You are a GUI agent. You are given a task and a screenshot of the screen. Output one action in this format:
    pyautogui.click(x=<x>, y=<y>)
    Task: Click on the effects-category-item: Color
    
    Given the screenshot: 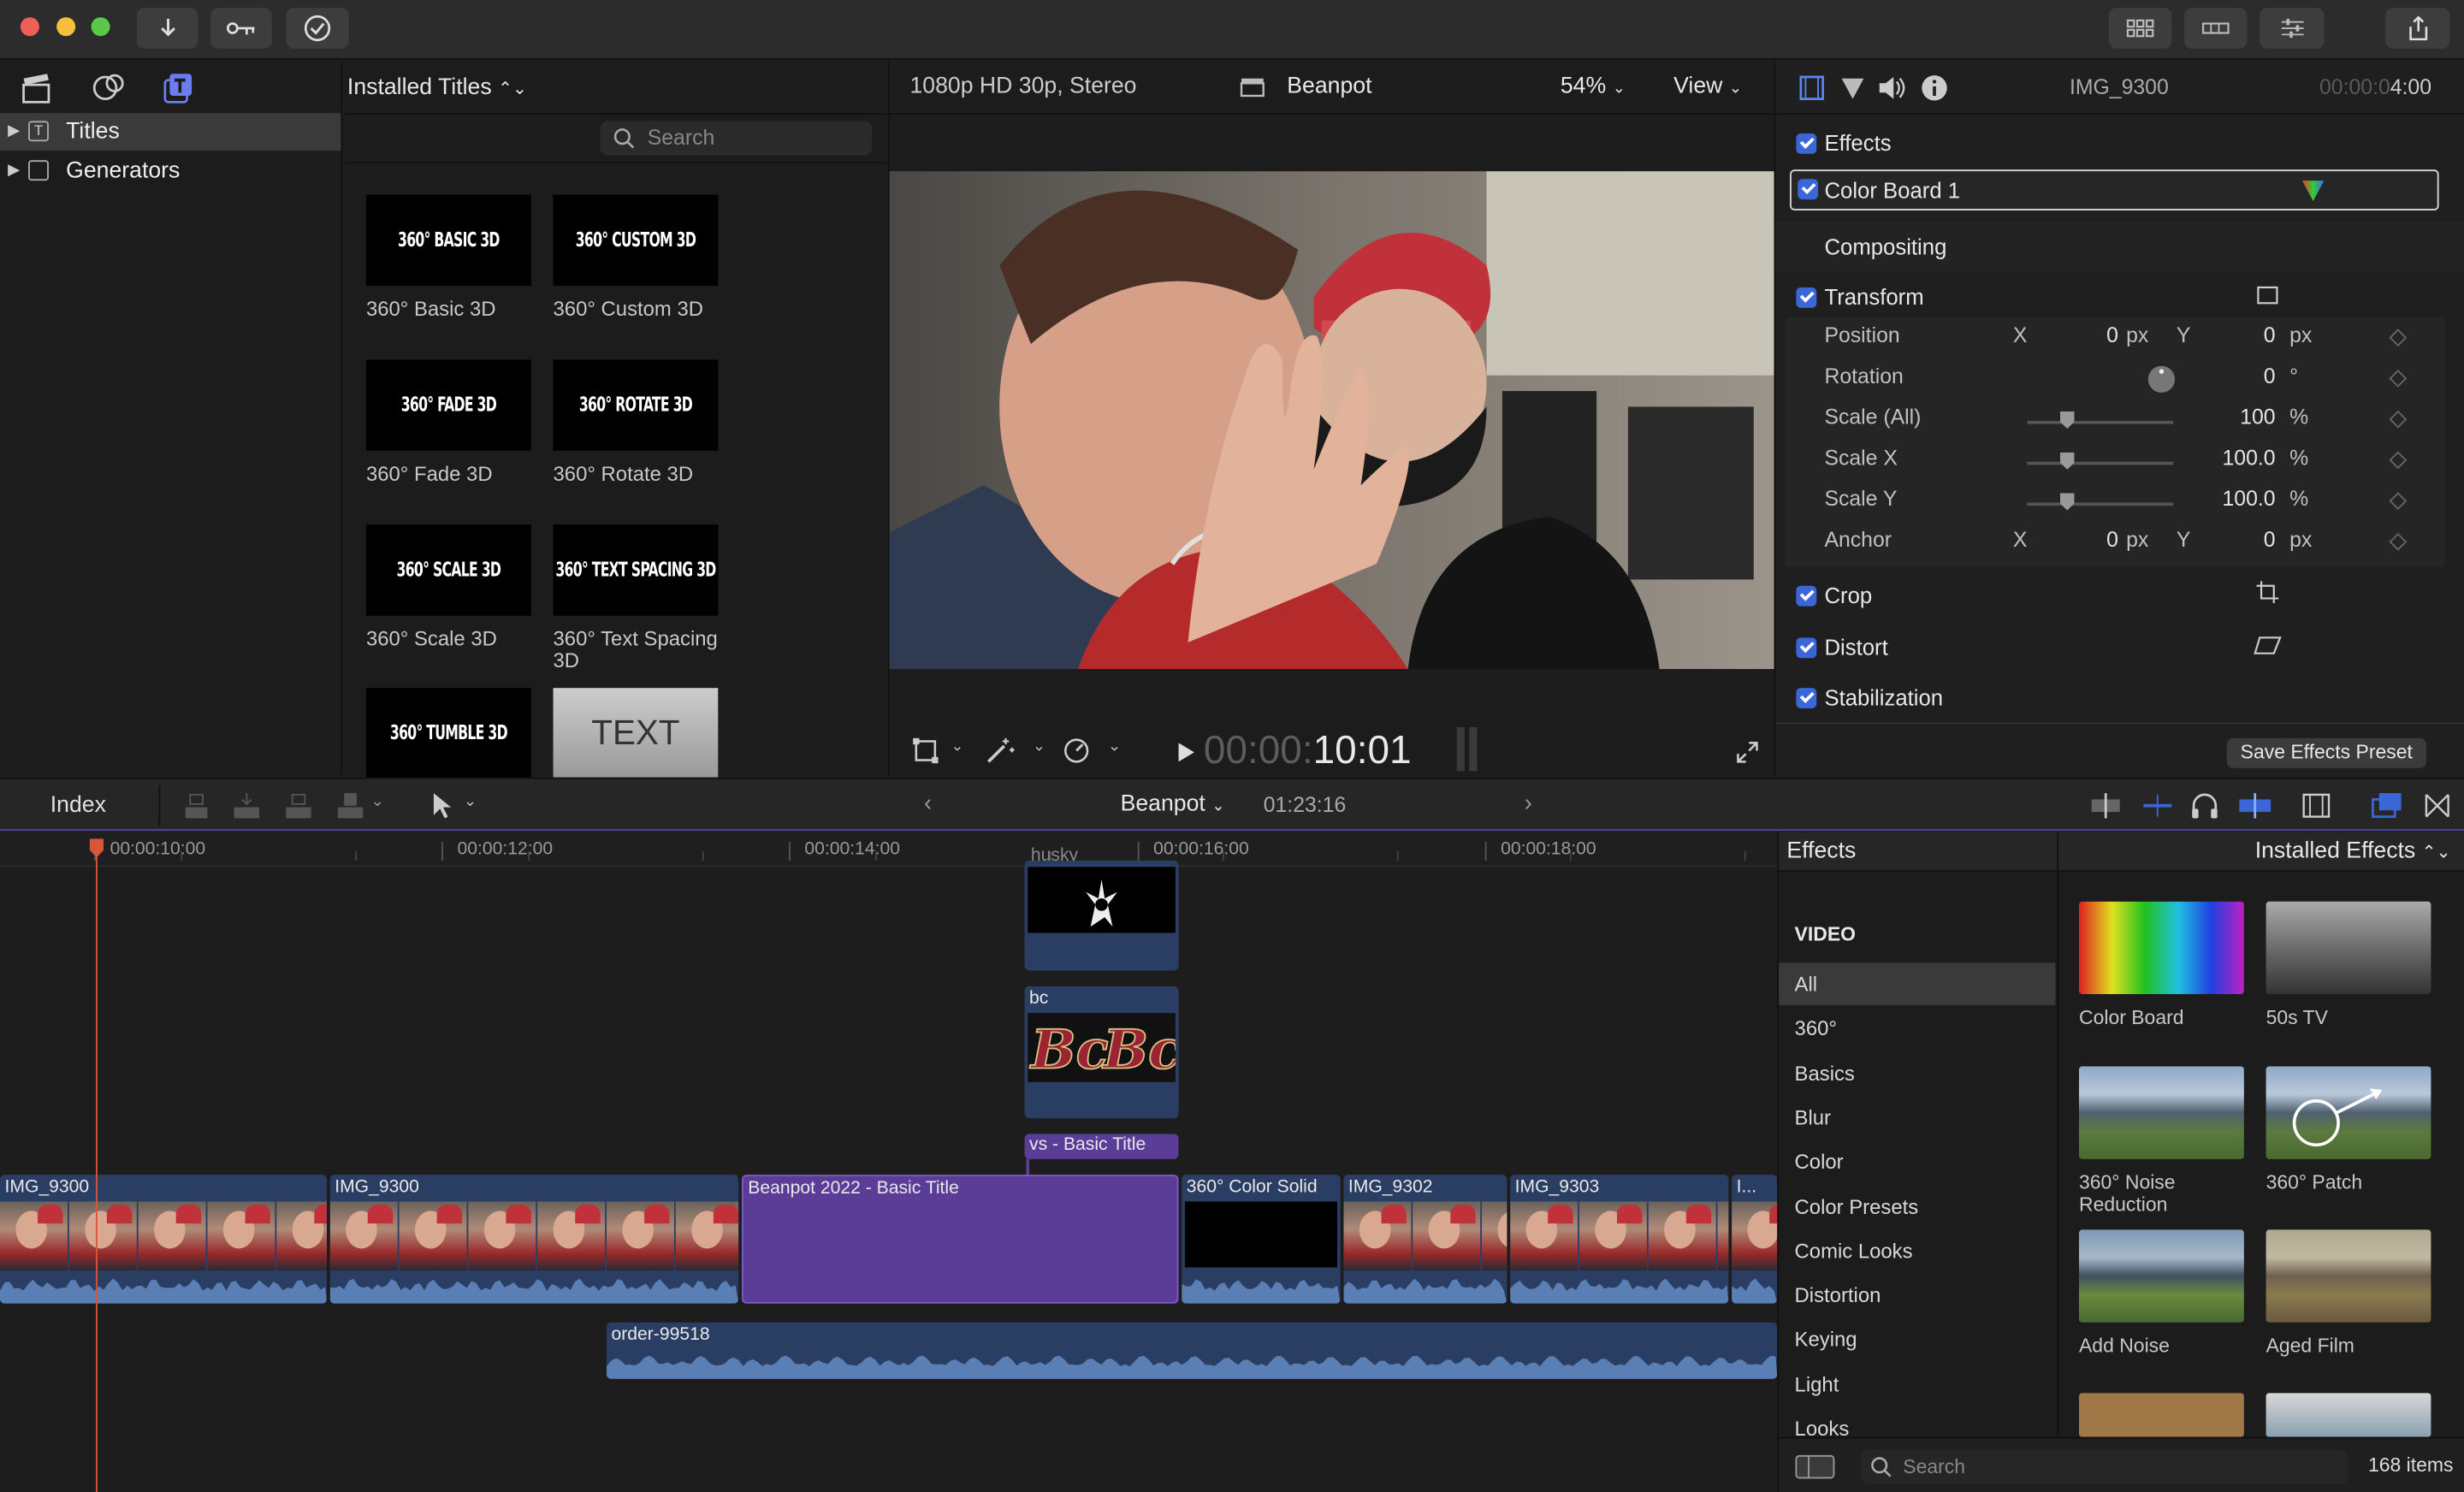 What is the action you would take?
    pyautogui.click(x=1917, y=1161)
    